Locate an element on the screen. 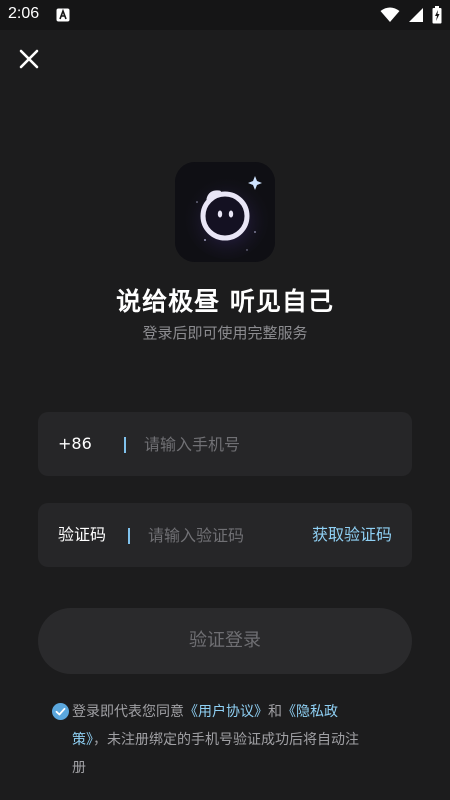 This screenshot has height=800, width=450. cell-signal-icon is located at coordinates (416, 15).